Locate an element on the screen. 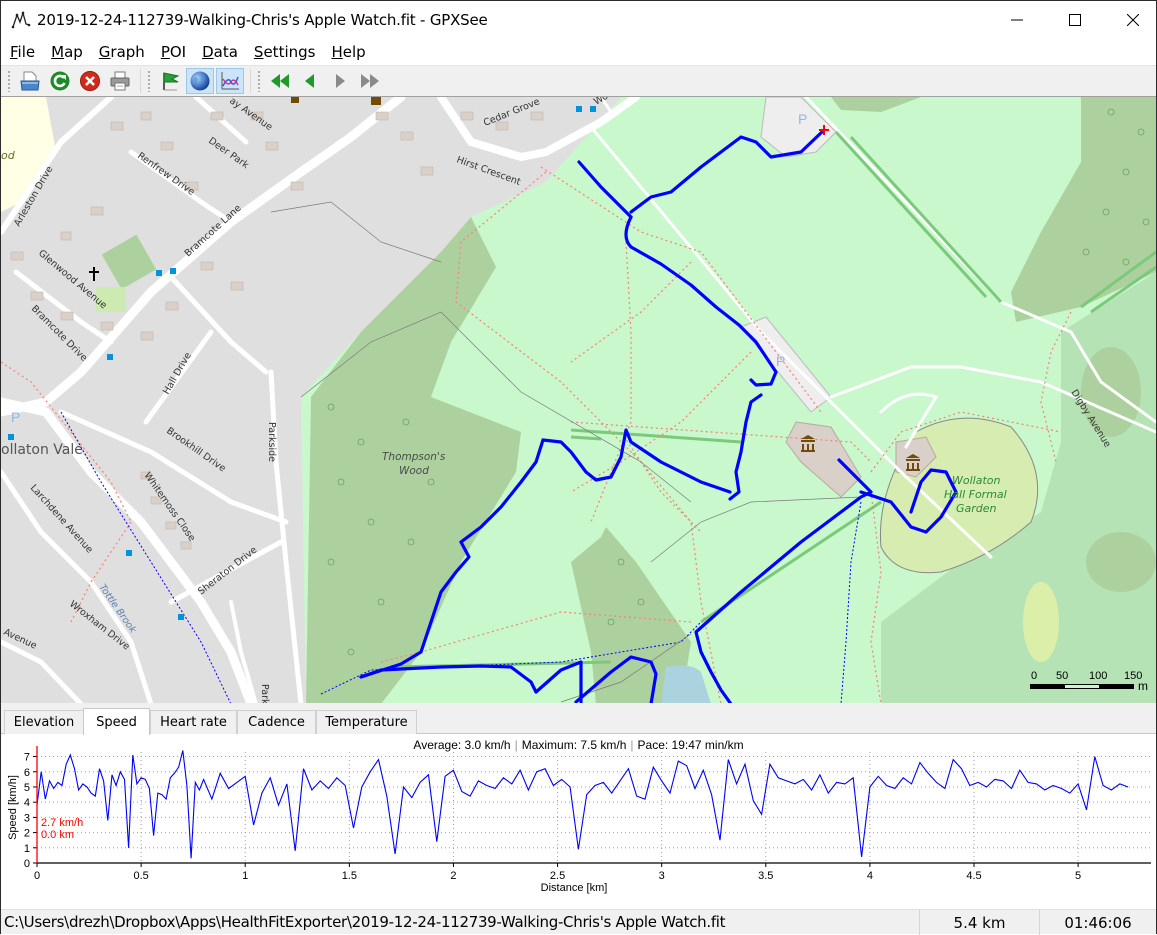 Image resolution: width=1157 pixels, height=935 pixels. next-icon is located at coordinates (340, 81).